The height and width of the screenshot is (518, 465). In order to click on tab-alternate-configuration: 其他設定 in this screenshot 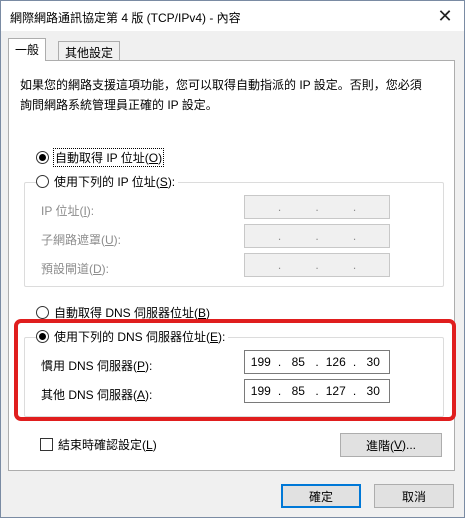, I will do `click(89, 51)`.